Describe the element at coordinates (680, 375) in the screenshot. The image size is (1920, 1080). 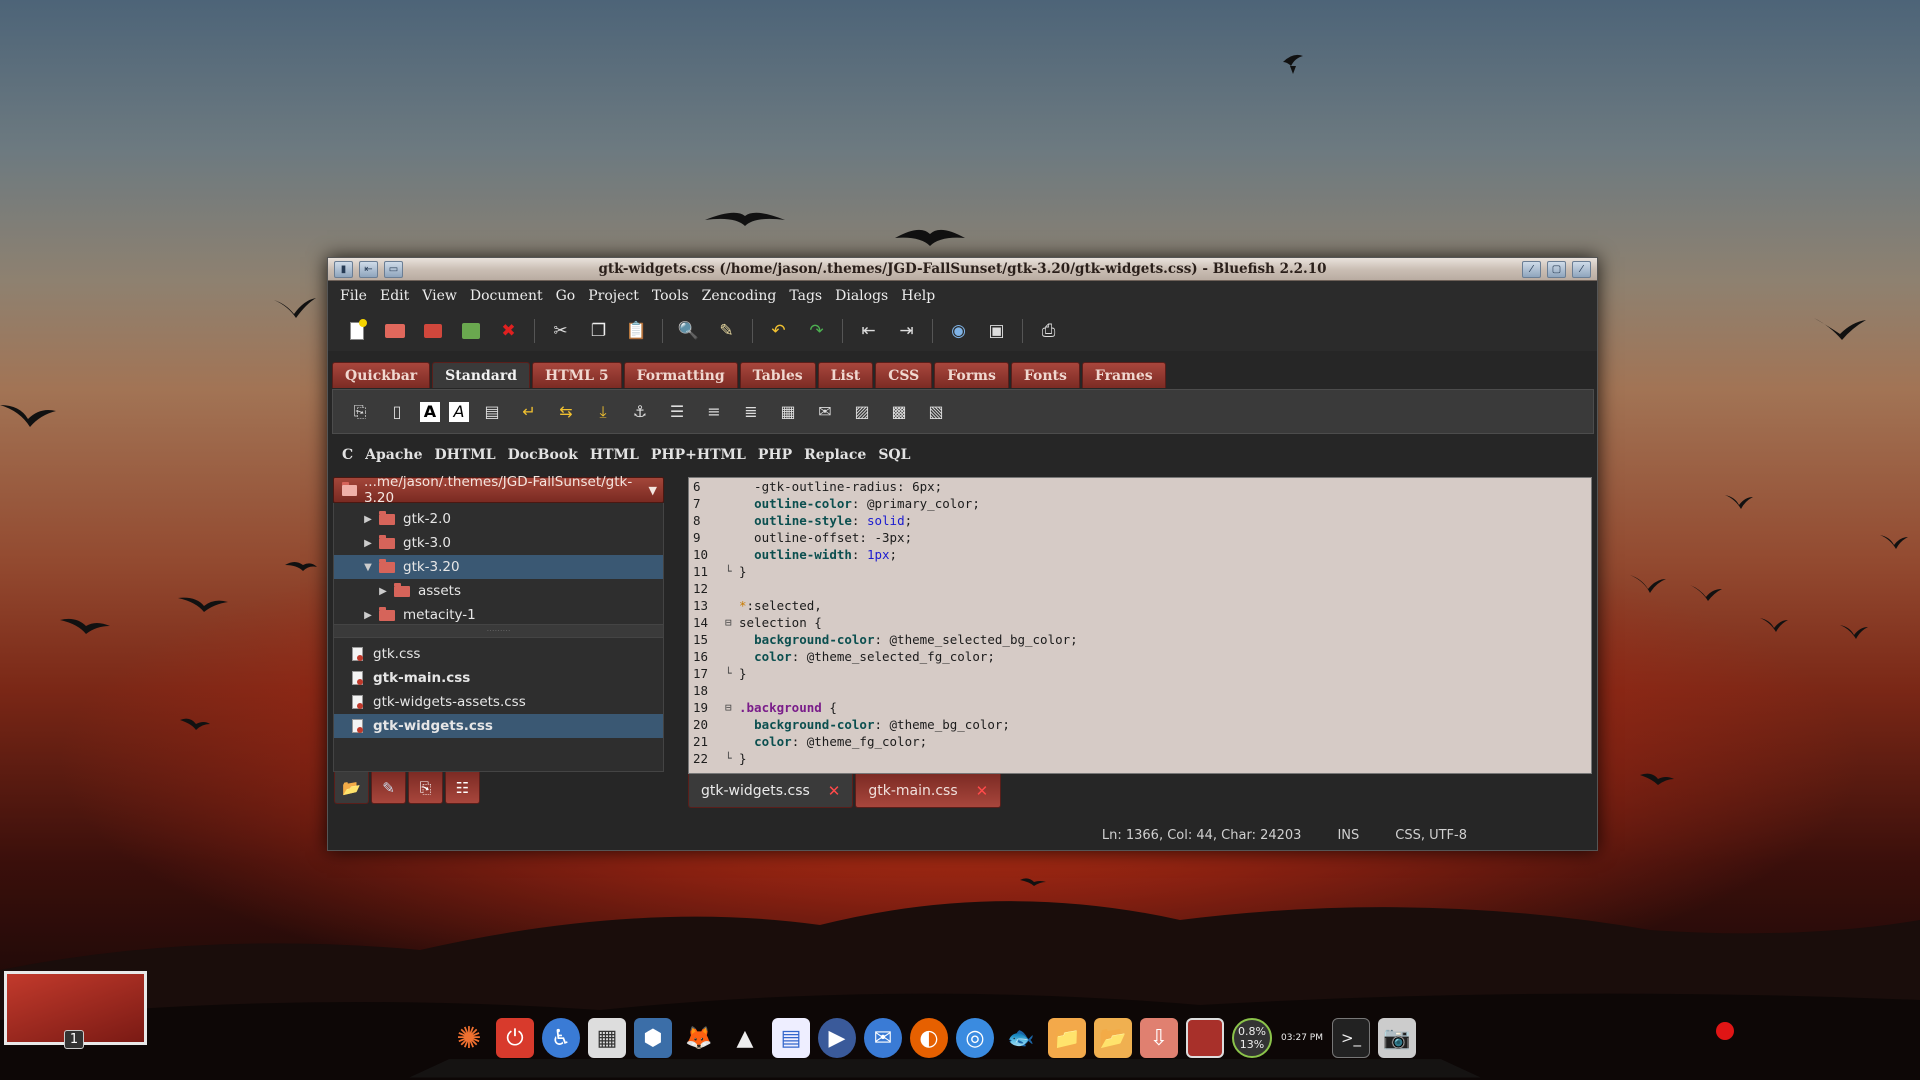
I see `tab-formatting: Formatting` at that location.